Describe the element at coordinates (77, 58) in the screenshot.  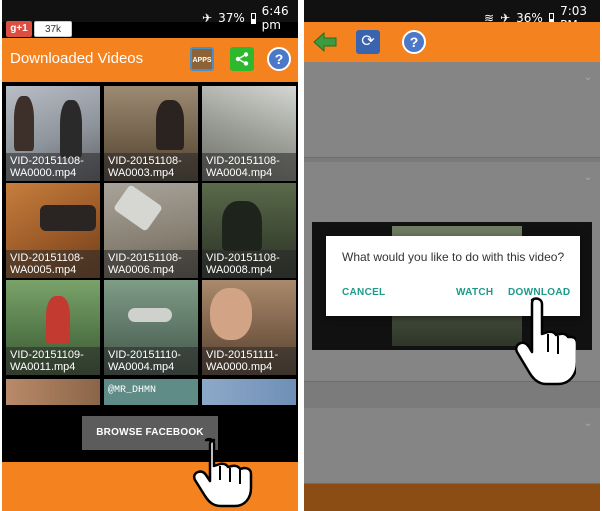
I see `page-title: Downloaded Videos` at that location.